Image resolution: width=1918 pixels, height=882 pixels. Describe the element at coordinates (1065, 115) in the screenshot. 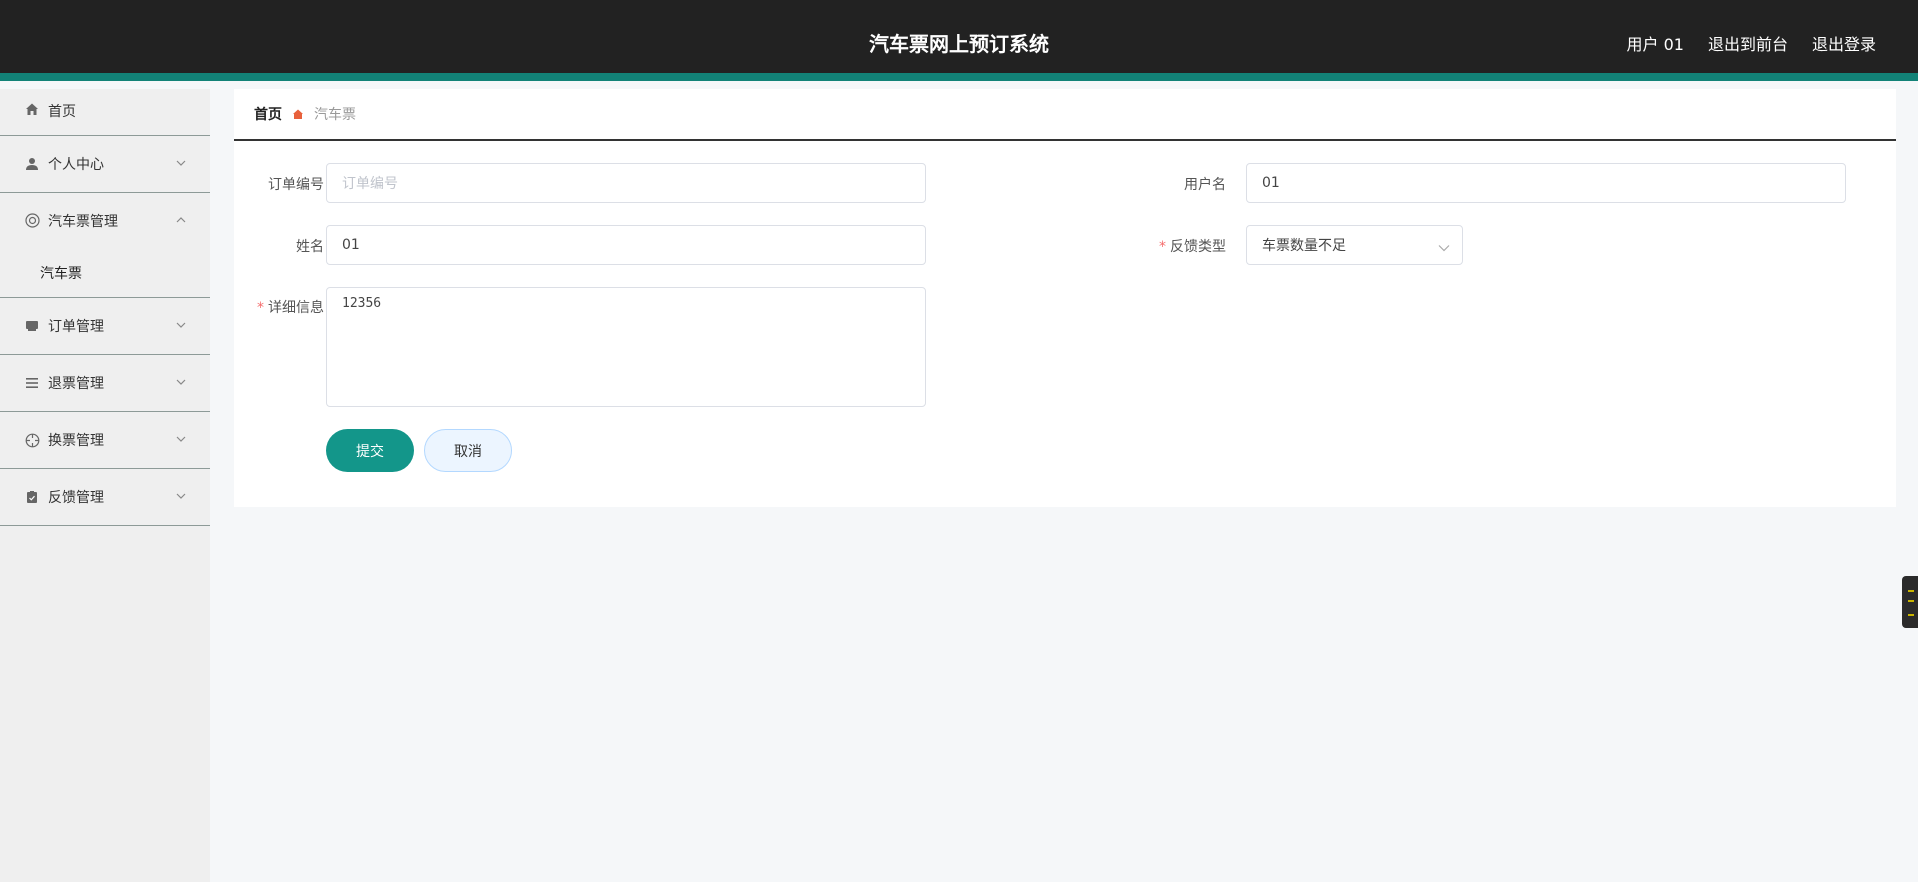

I see `breadcrumb: 首页 汽车票` at that location.